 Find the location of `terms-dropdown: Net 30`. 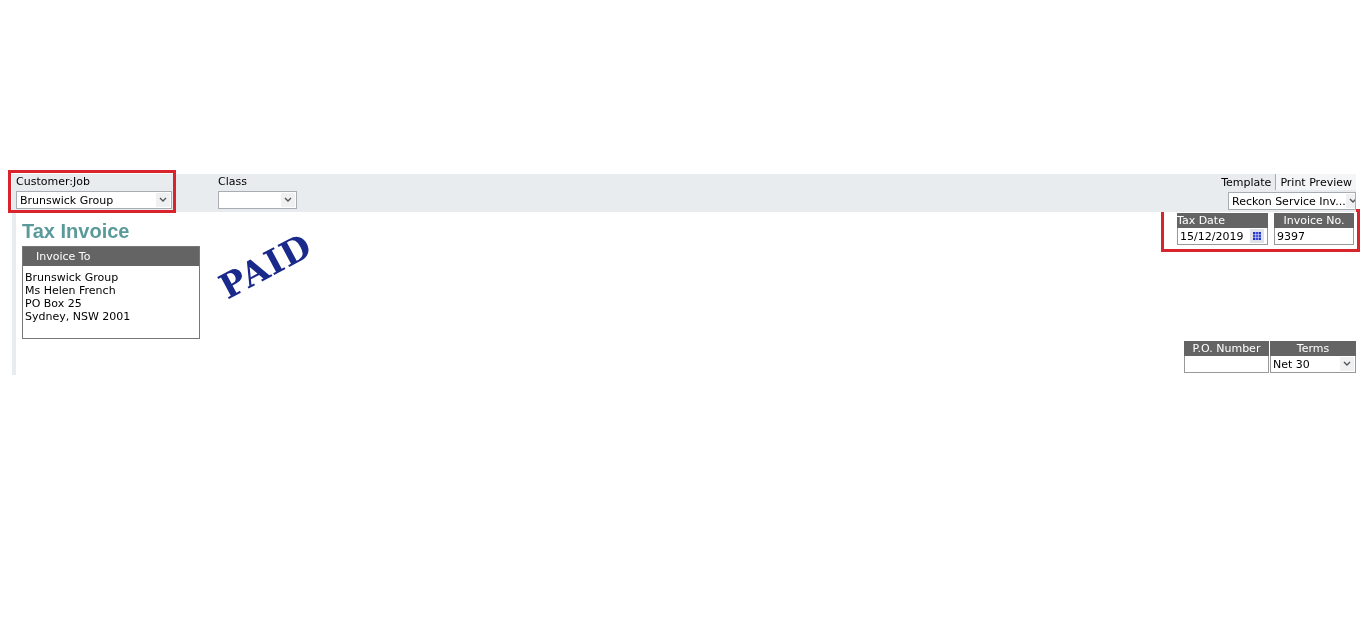

terms-dropdown: Net 30 is located at coordinates (1313, 364).